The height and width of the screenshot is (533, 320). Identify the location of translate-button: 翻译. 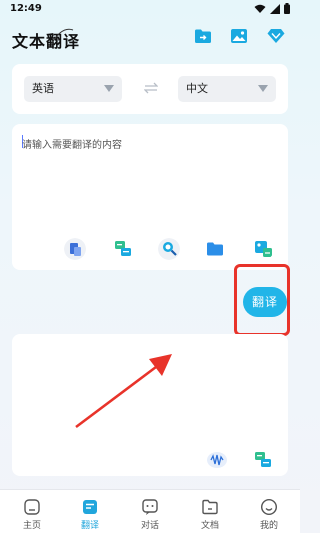
(265, 302).